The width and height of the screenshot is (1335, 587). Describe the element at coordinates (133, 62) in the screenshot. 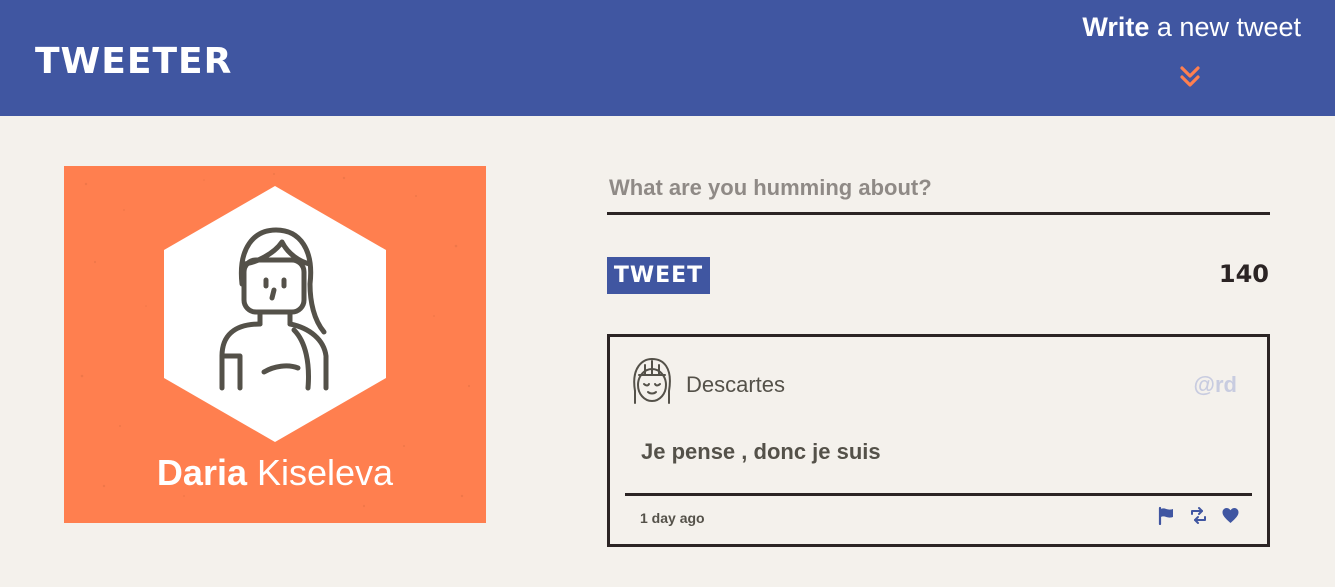

I see `brand-logo: TWEETER` at that location.